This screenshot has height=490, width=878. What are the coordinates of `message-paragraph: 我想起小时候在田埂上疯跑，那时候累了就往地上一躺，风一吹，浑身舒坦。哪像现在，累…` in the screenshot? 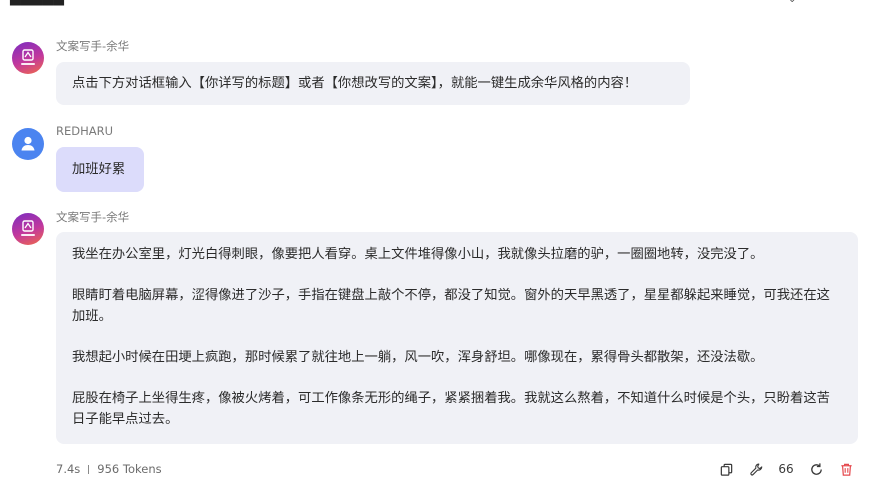 It's located at (418, 357).